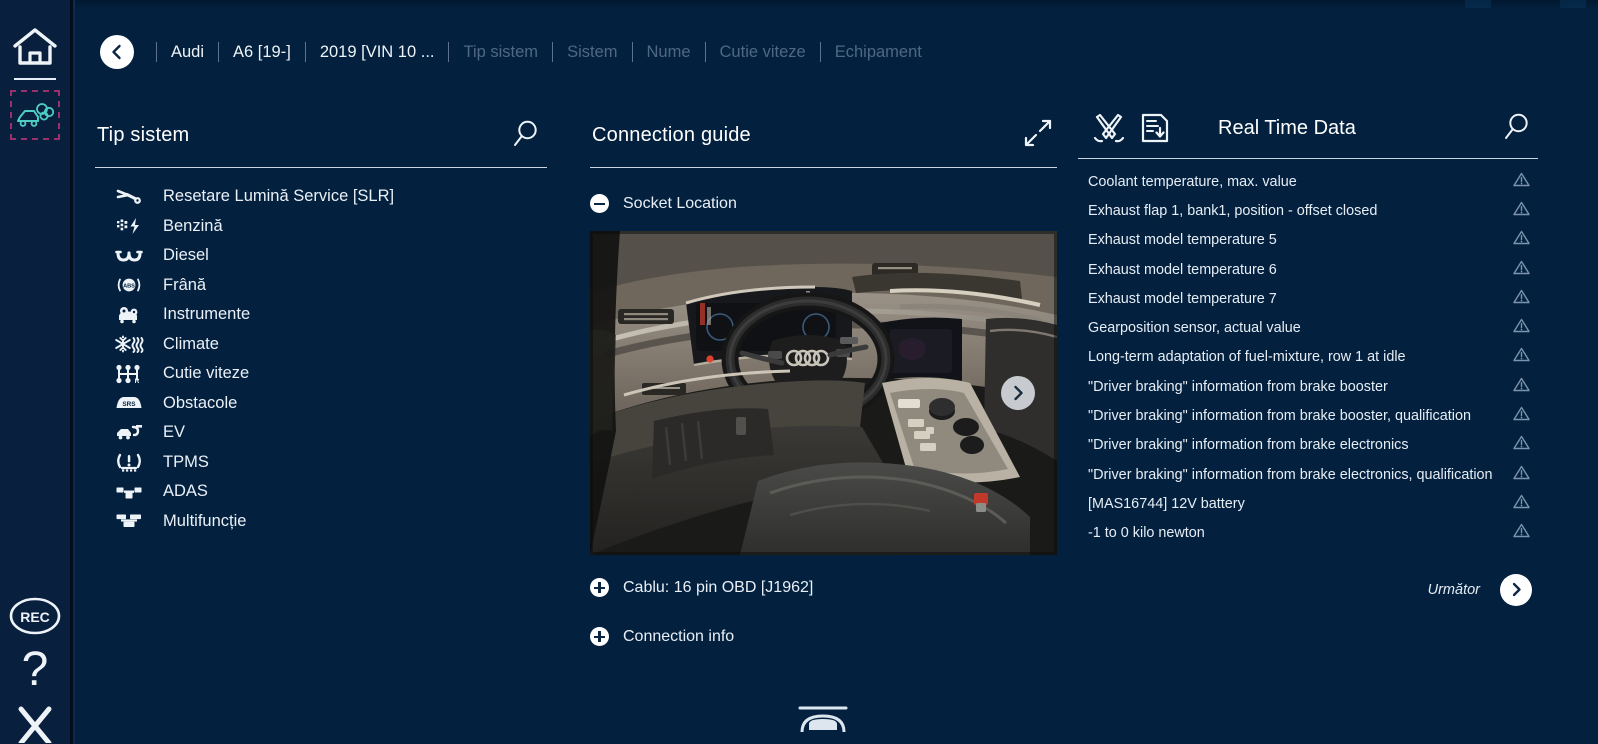 This screenshot has width=1598, height=744. I want to click on wrench-icon, so click(129, 197).